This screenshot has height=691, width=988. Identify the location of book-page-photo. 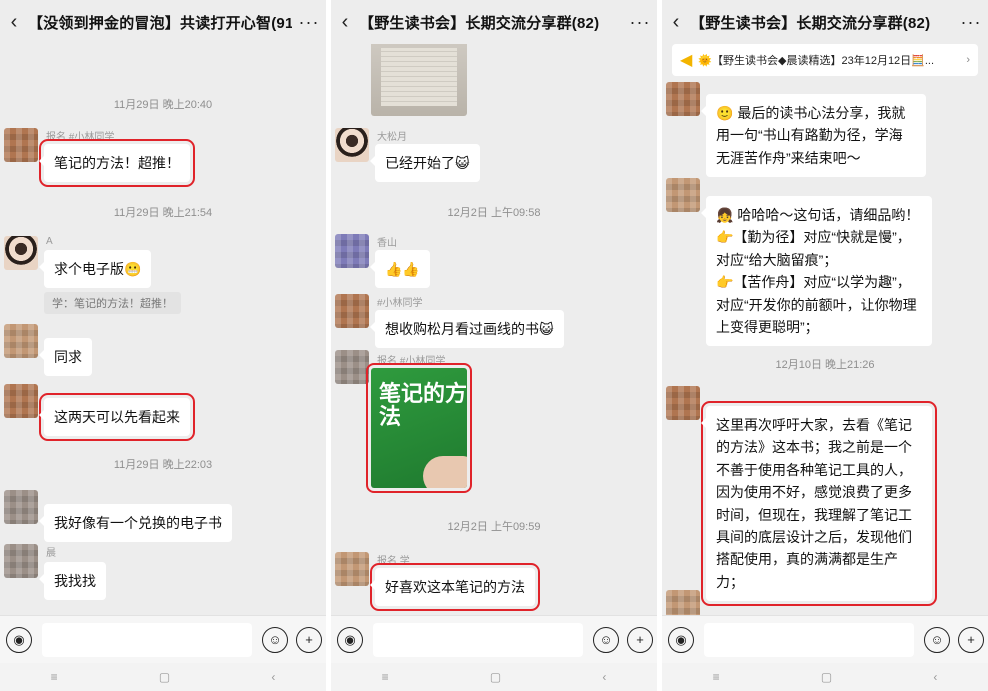
(419, 78).